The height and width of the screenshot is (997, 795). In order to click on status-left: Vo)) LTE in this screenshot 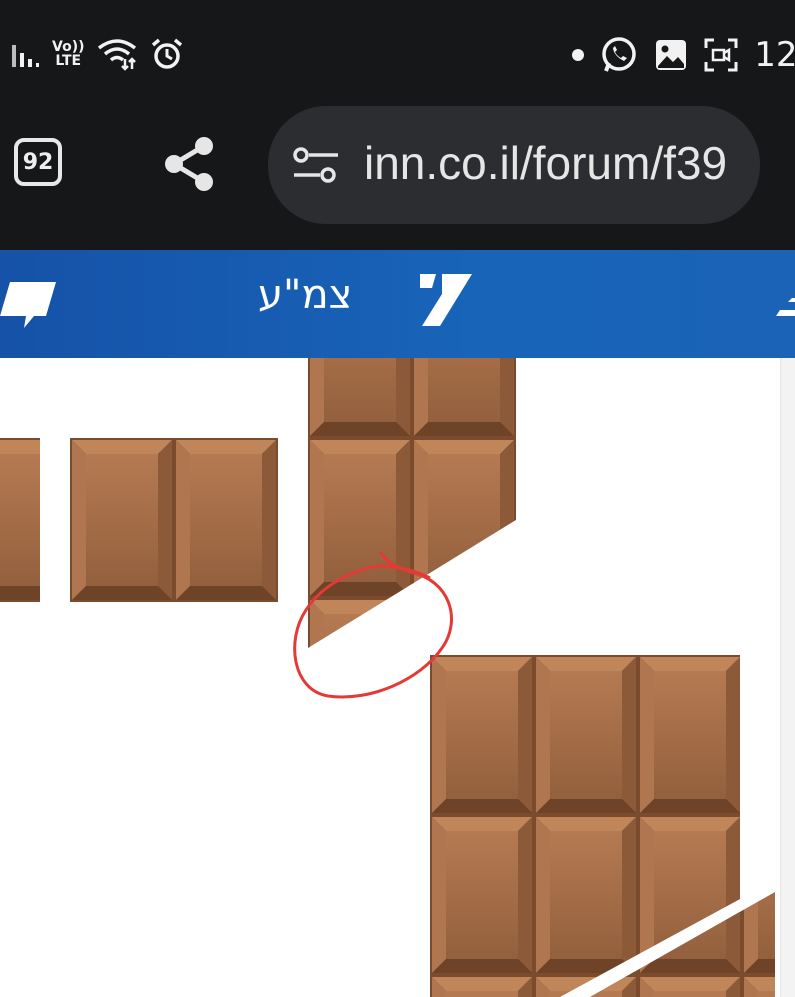, I will do `click(97, 54)`.